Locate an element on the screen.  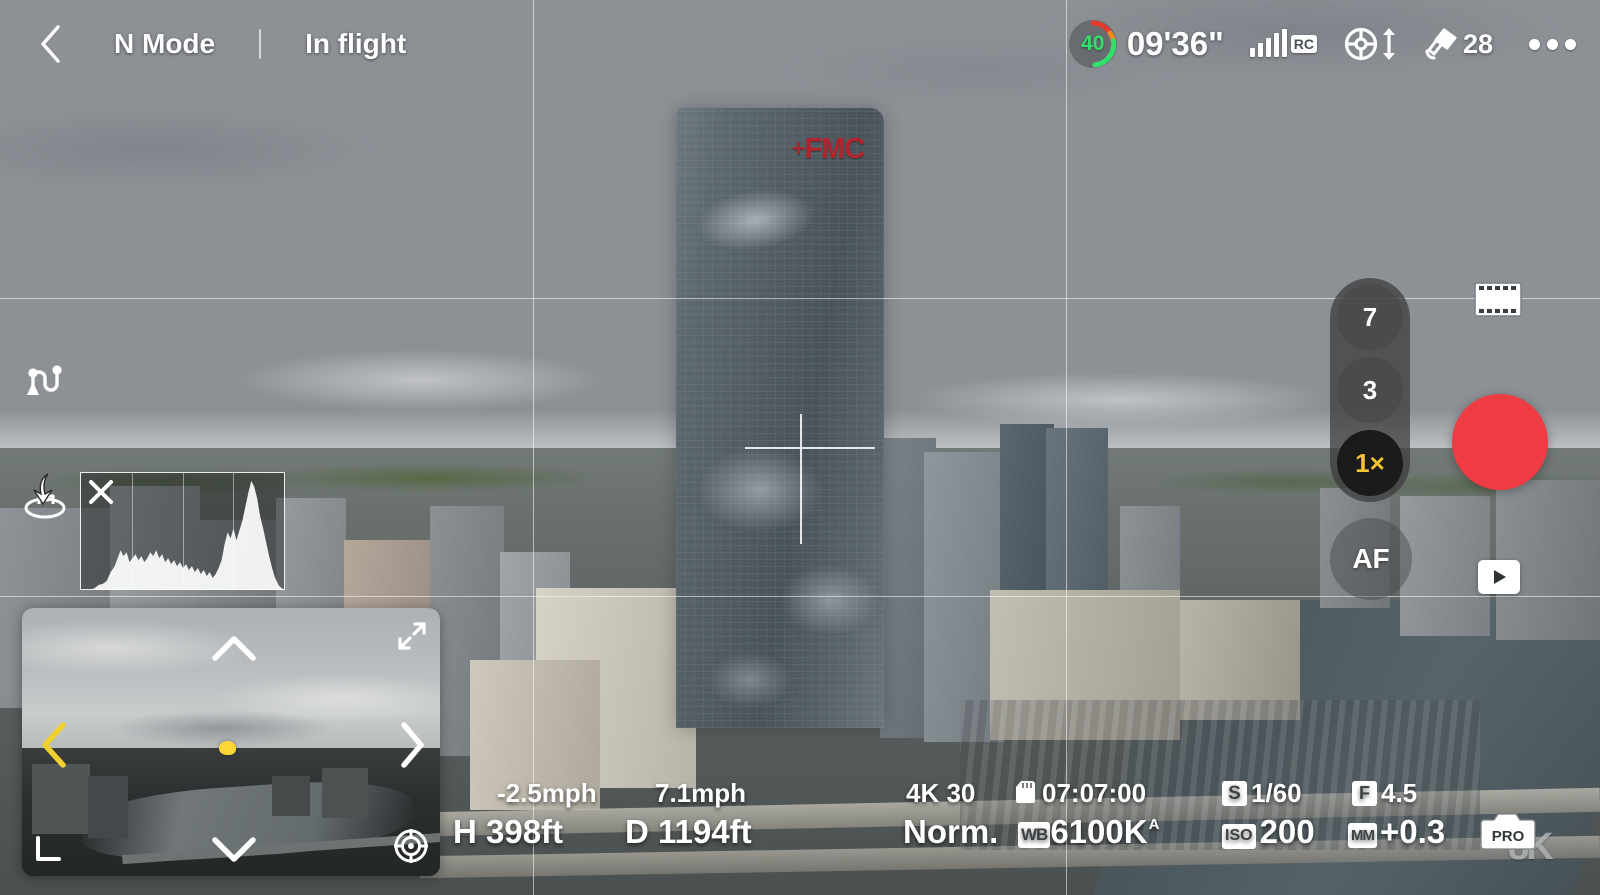
fmc-plus-mark: + is located at coordinates (798, 148).